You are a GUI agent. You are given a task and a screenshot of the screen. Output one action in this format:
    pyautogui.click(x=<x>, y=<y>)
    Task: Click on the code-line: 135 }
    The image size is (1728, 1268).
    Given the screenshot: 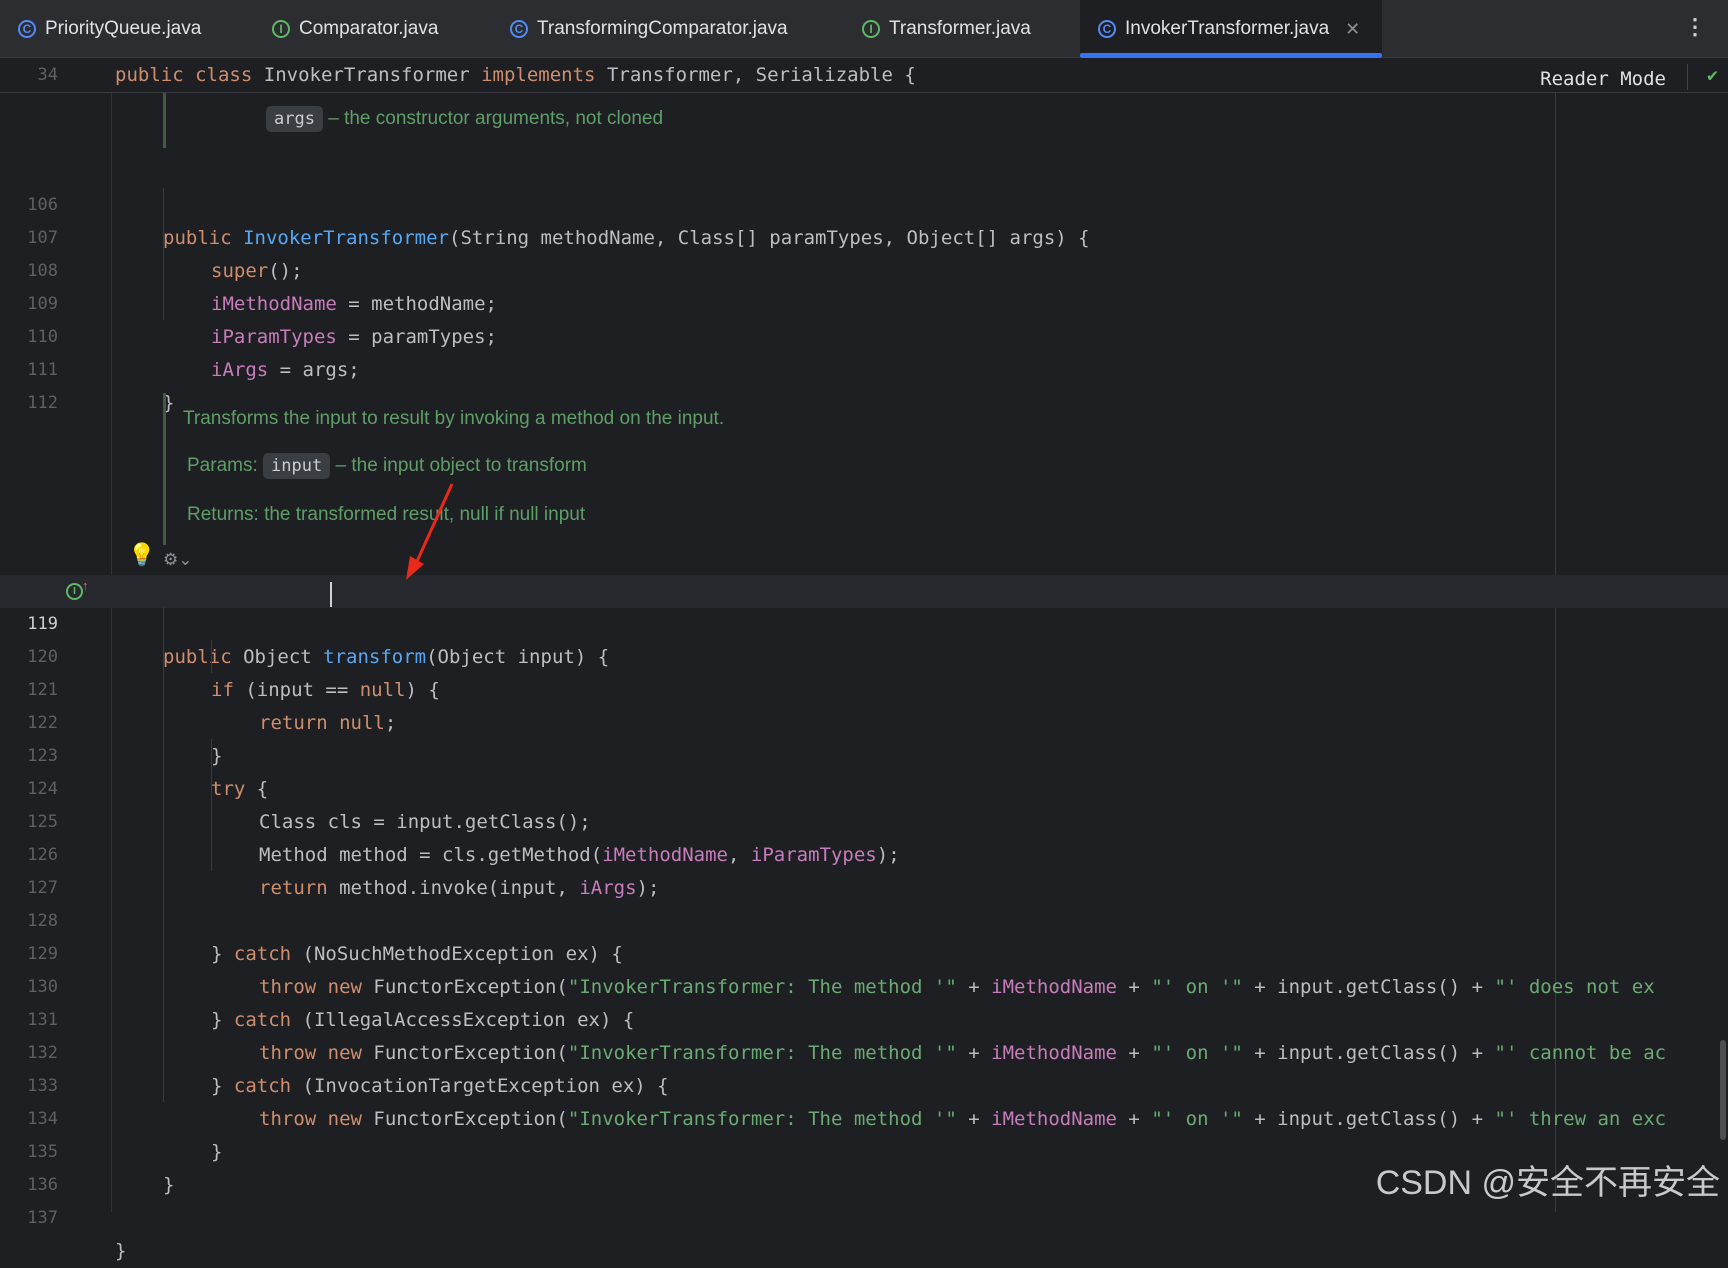 What is the action you would take?
    pyautogui.click(x=864, y=1149)
    